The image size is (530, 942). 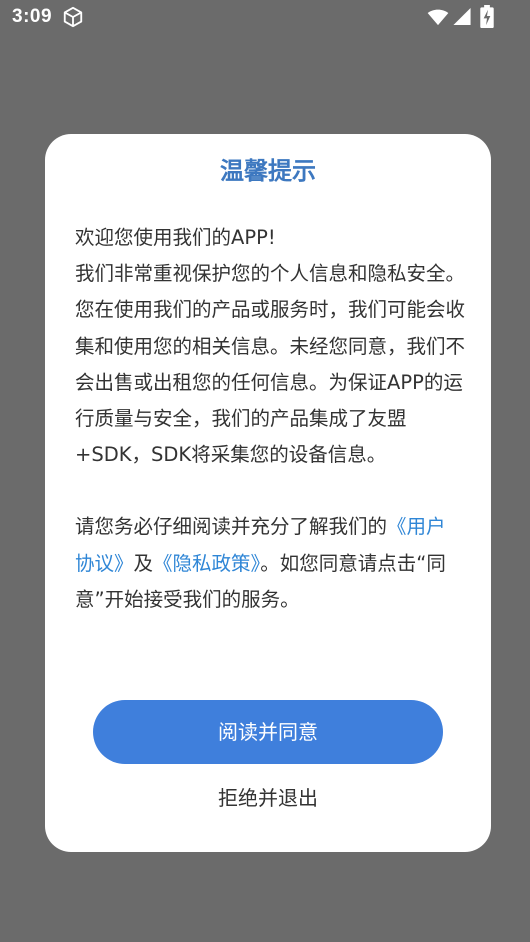 I want to click on welcome-line: 欢迎您使用我们的APP!, so click(x=175, y=237).